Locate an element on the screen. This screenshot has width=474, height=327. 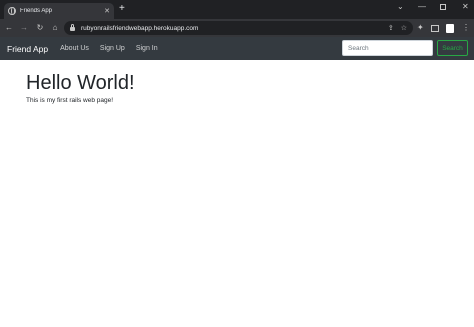
lock-icon is located at coordinates (72, 27).